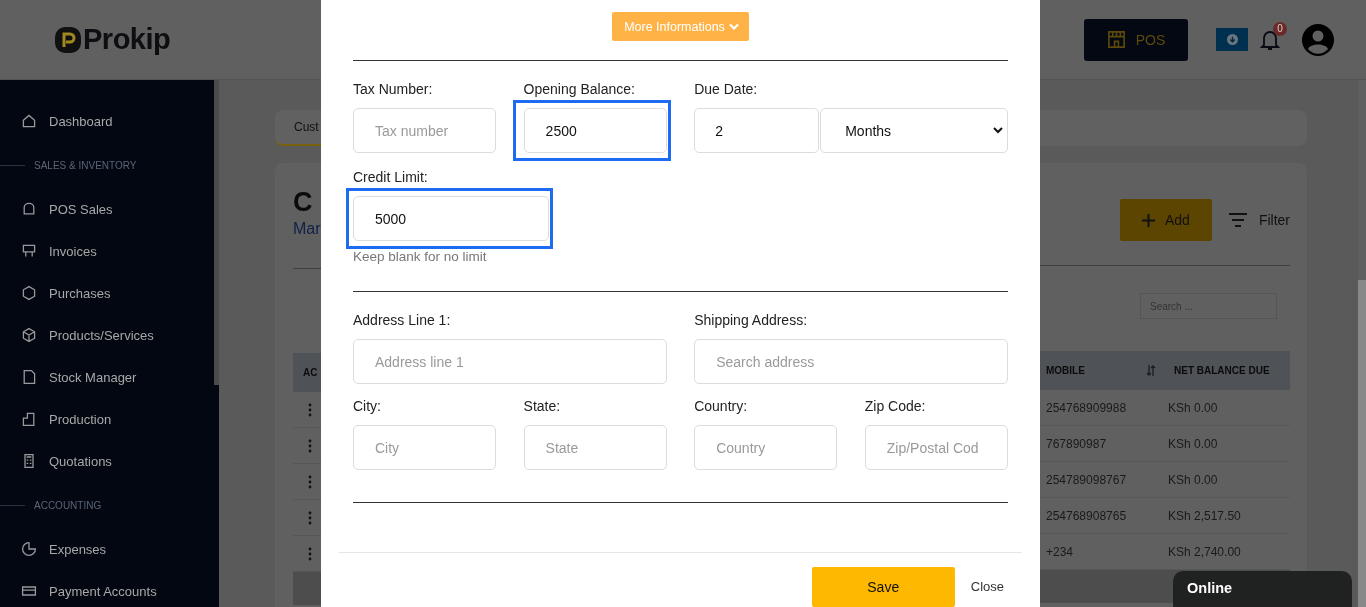 The image size is (1366, 607). I want to click on table-cell-text: 254768909988, so click(1086, 407).